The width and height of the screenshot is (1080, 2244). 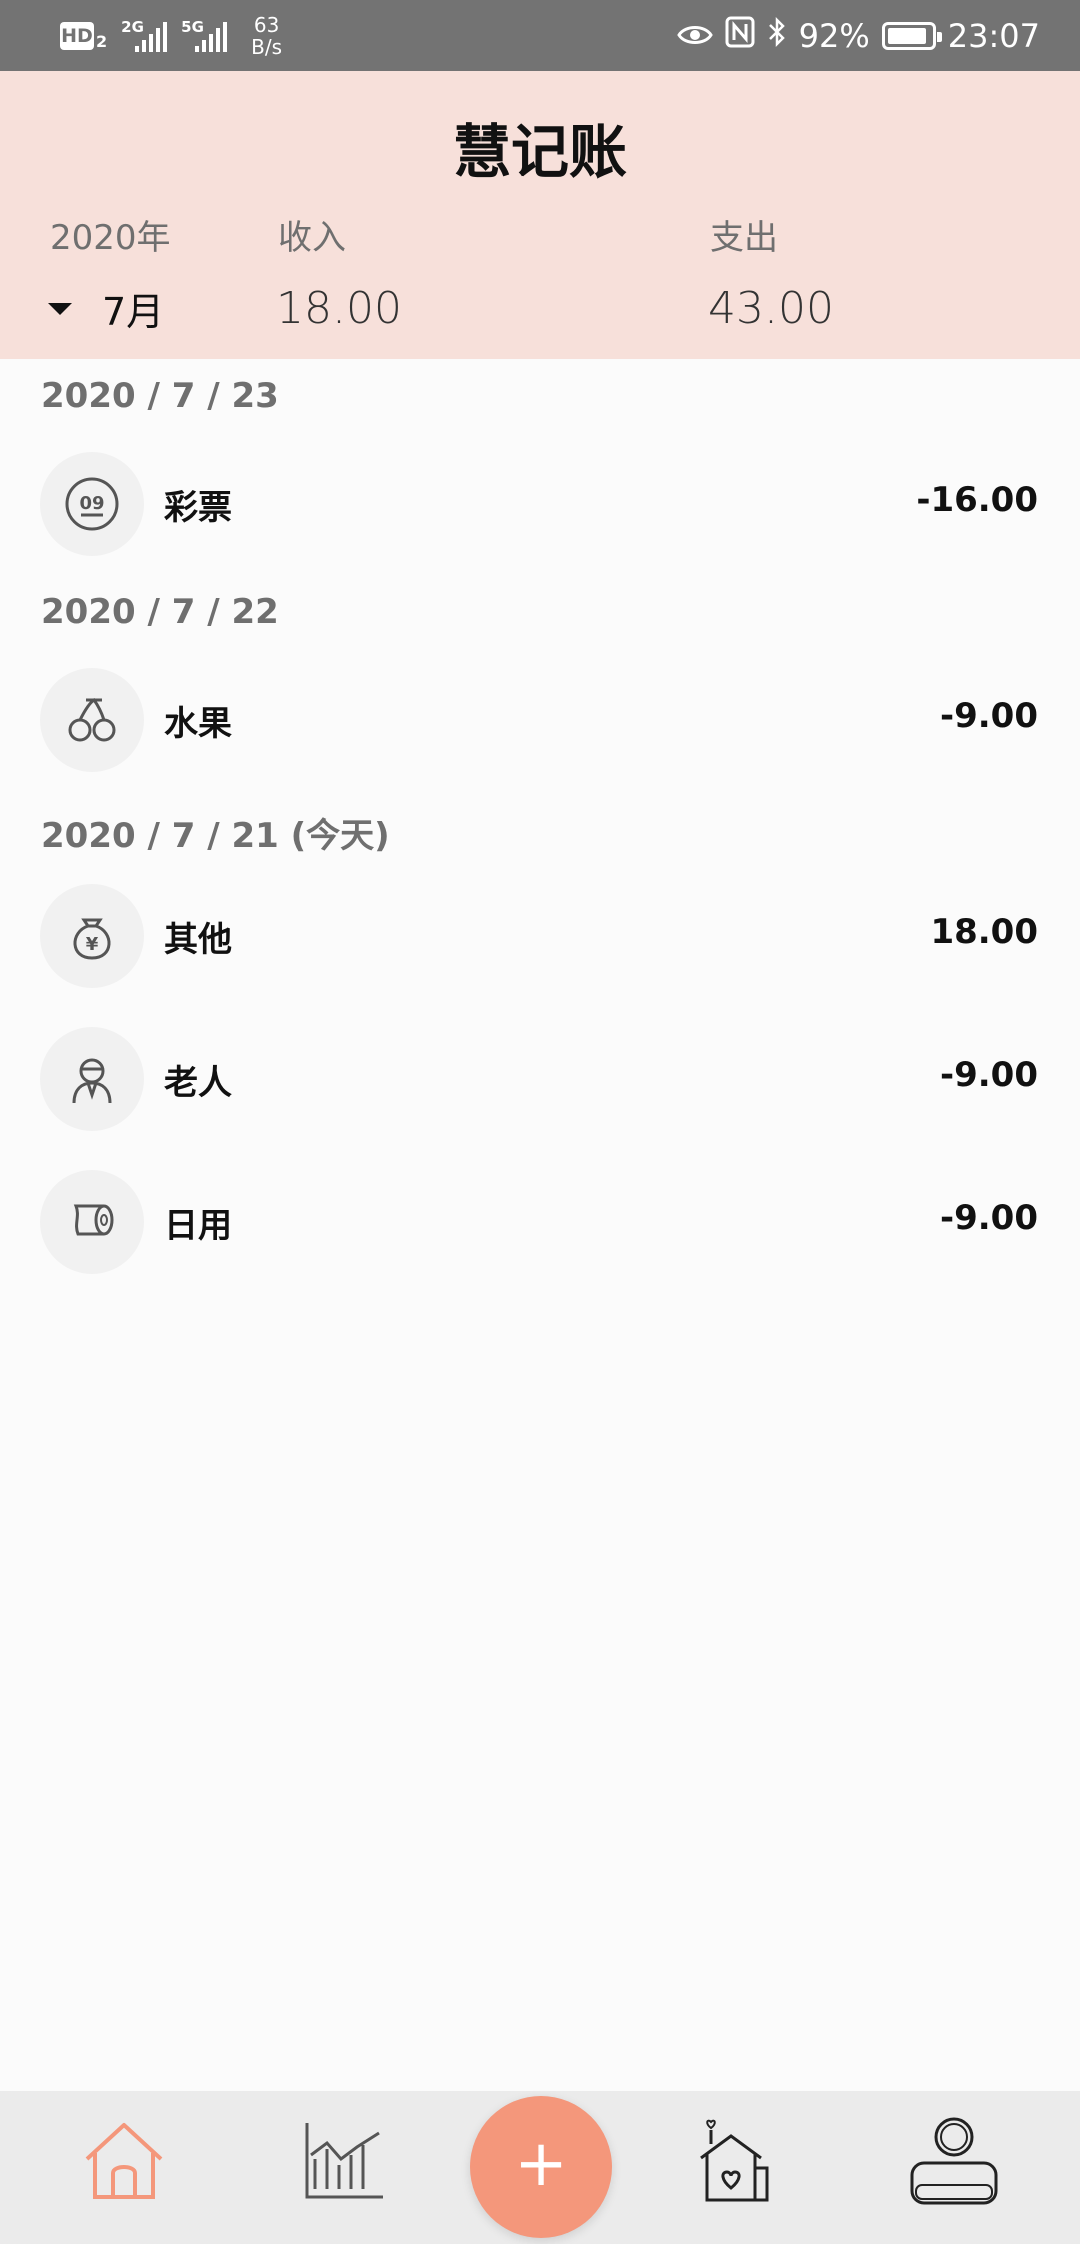 I want to click on chart-icon, so click(x=344, y=2163).